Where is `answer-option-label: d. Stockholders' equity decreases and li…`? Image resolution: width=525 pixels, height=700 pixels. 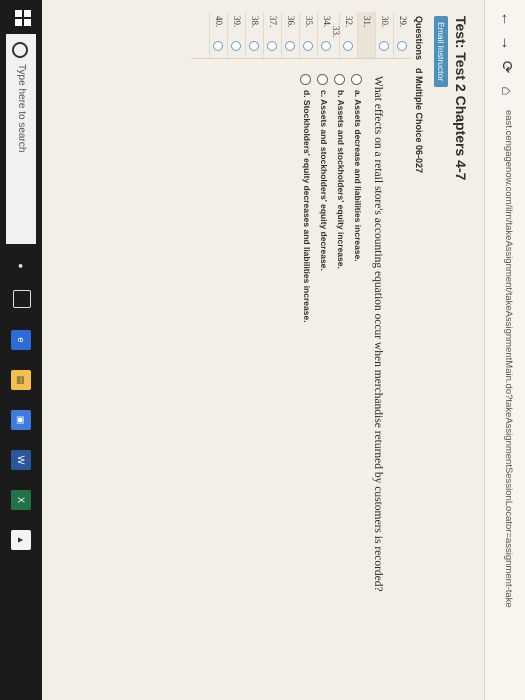 answer-option-label: d. Stockholders' equity decreases and li… is located at coordinates (307, 206).